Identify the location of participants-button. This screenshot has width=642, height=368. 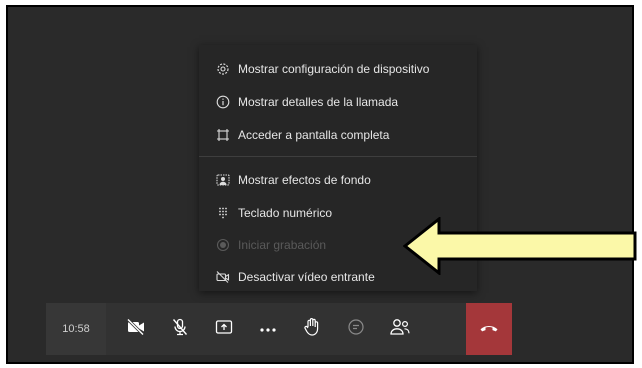
(400, 329).